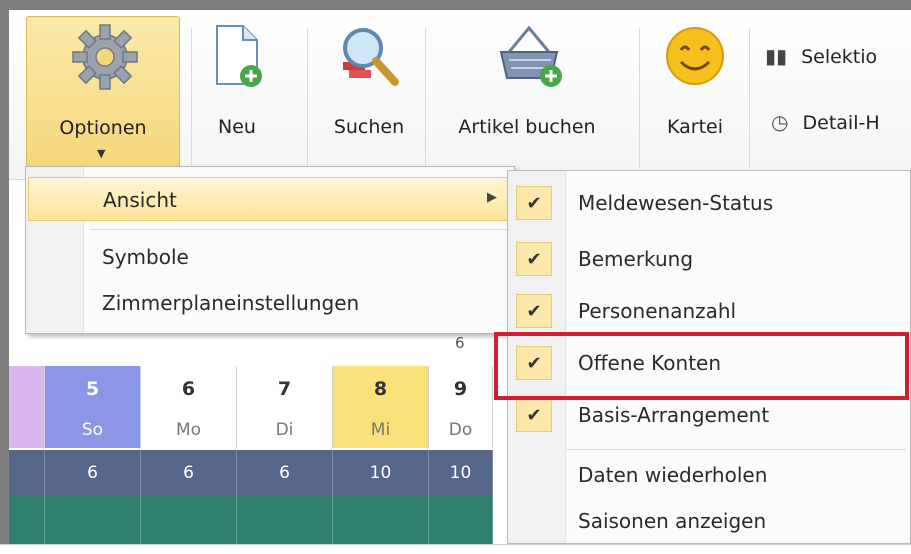 This screenshot has height=554, width=911. I want to click on menu-item-label: Basis-Arrangement, so click(674, 415).